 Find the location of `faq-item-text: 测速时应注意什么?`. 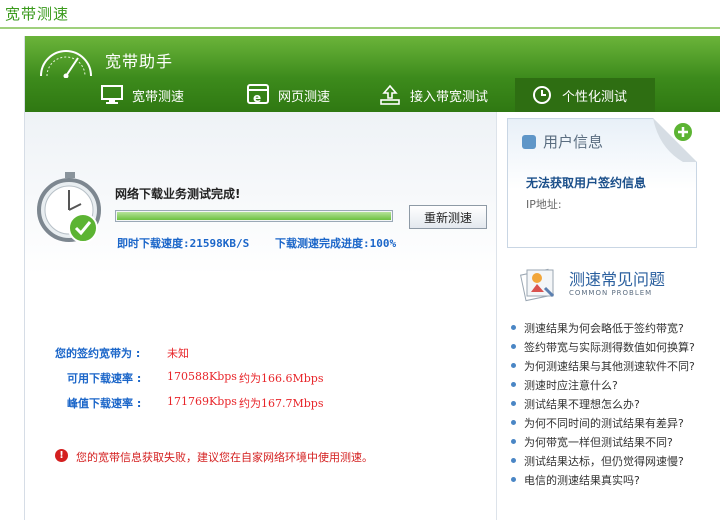

faq-item-text: 测速时应注意什么? is located at coordinates (571, 385).